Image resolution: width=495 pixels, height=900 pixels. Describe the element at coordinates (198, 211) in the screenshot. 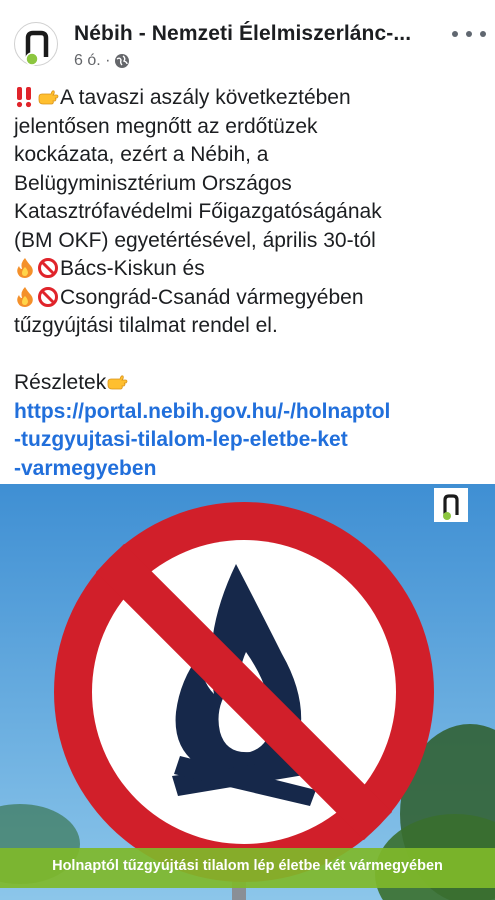

I see `post-line: Katasztrófavédelmi Főigazgatóságának` at that location.